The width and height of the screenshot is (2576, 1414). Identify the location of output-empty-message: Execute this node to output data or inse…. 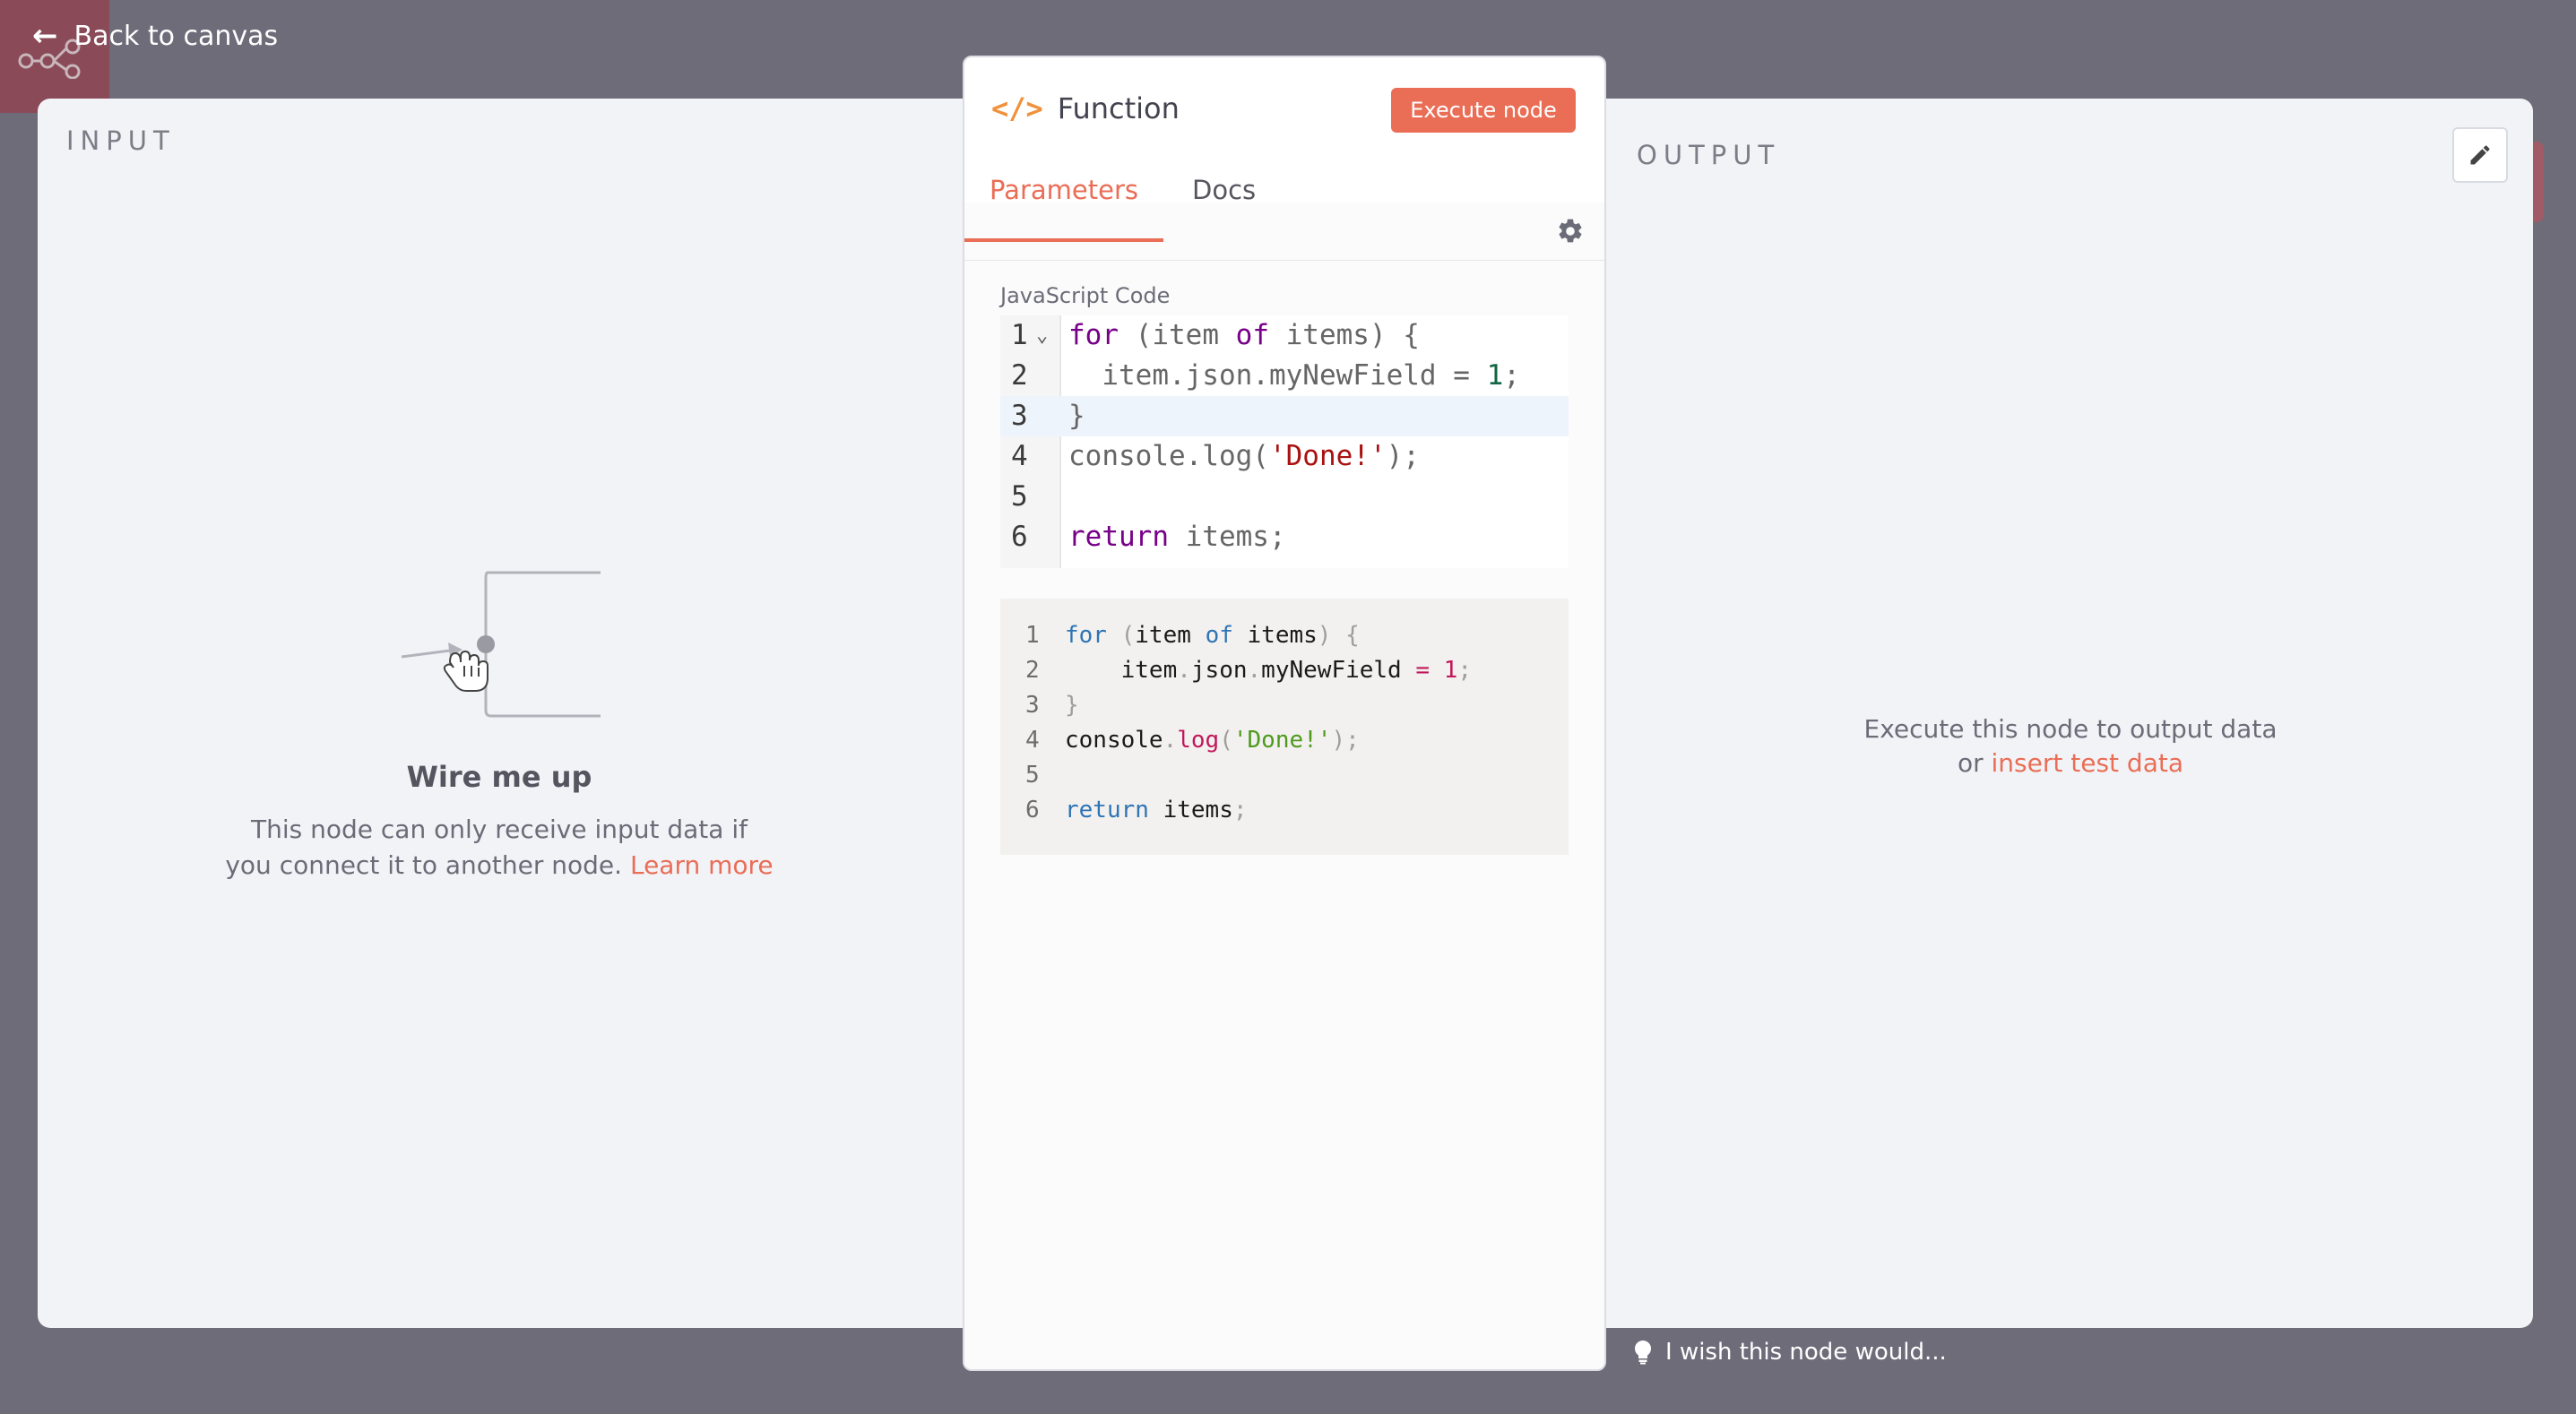
(2070, 746).